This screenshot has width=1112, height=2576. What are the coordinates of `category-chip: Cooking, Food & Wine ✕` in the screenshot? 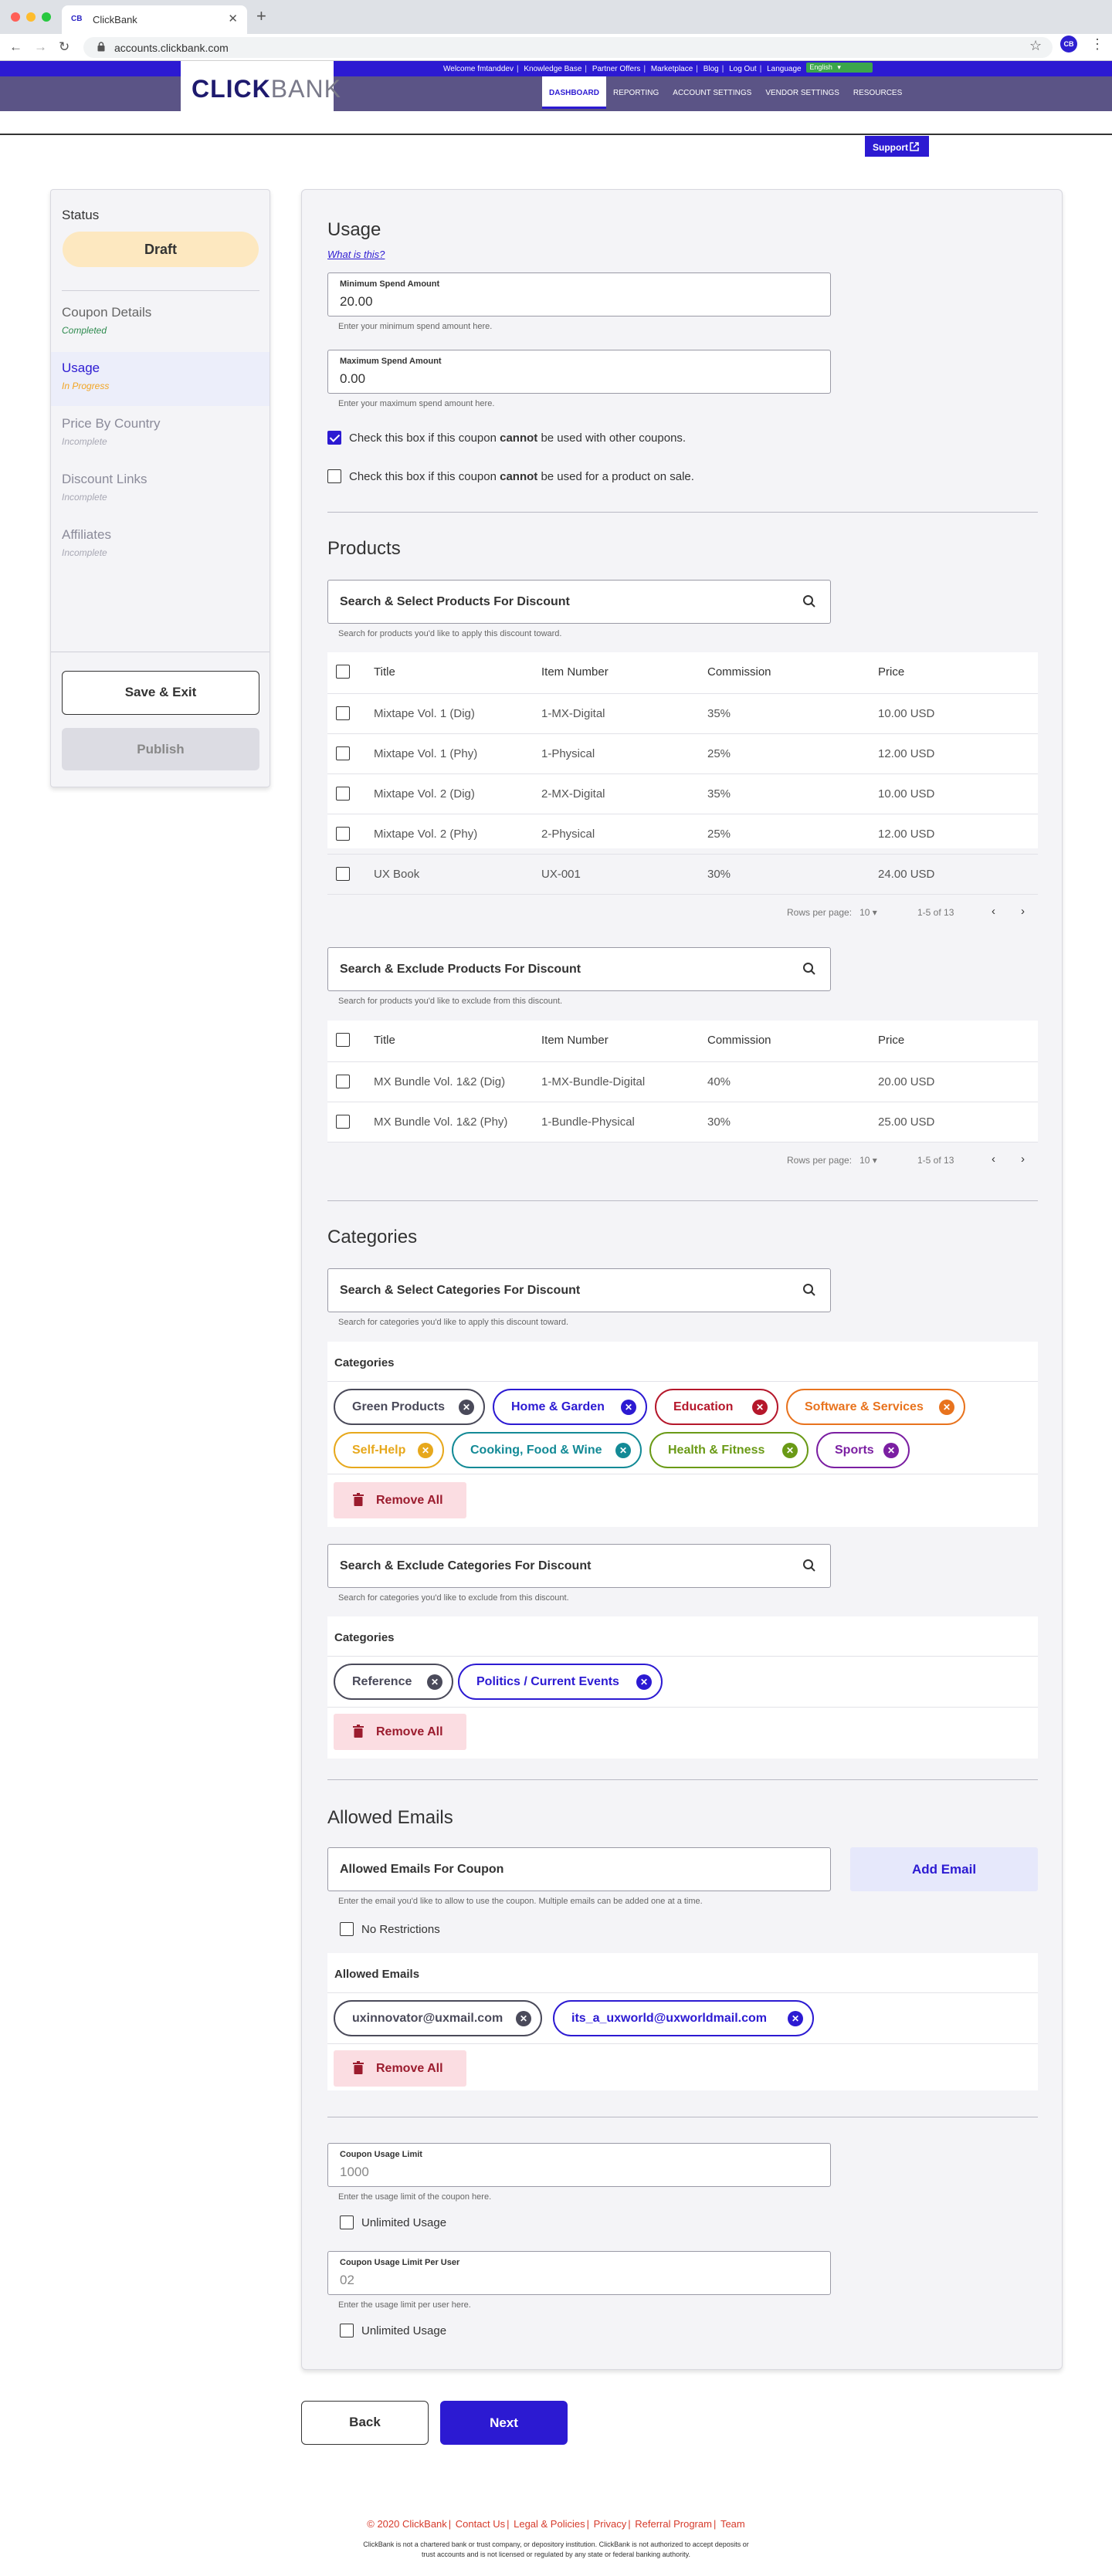 It's located at (547, 1450).